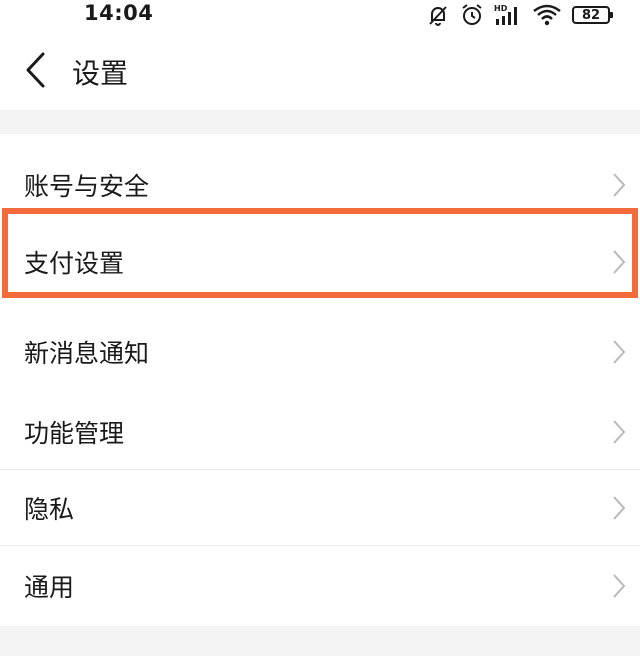 The height and width of the screenshot is (656, 640). I want to click on status-icons: HD 82, so click(519, 15).